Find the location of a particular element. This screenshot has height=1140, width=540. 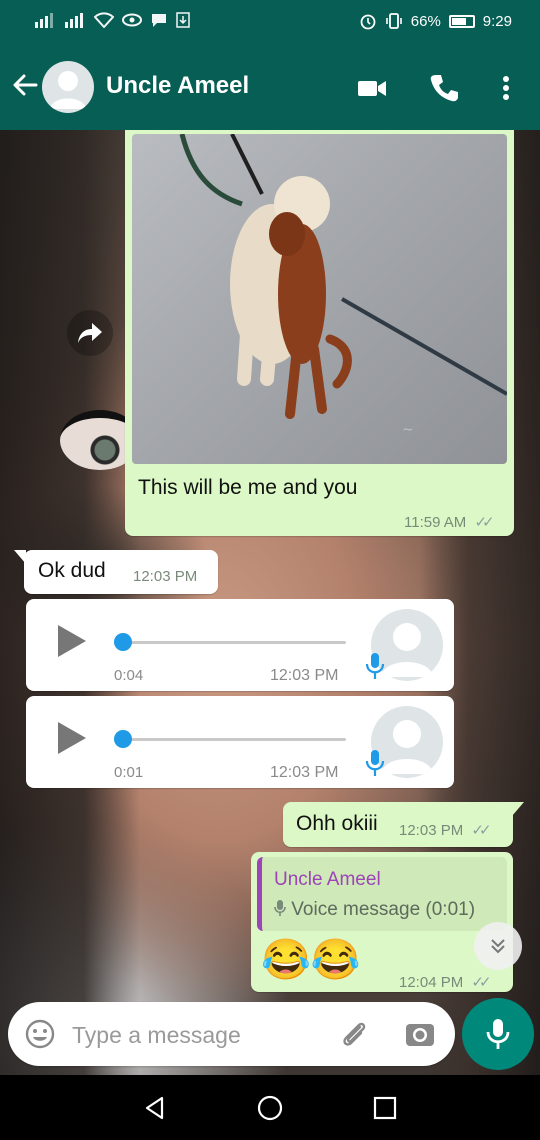

more-vert-icon is located at coordinates (506, 88).